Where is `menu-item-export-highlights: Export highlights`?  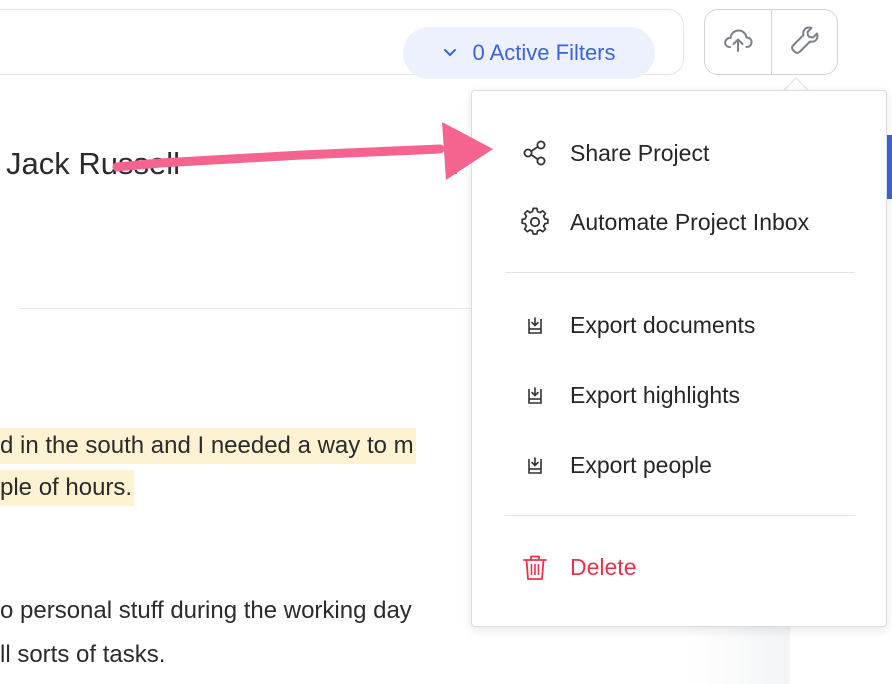 menu-item-export-highlights: Export highlights is located at coordinates (679, 395).